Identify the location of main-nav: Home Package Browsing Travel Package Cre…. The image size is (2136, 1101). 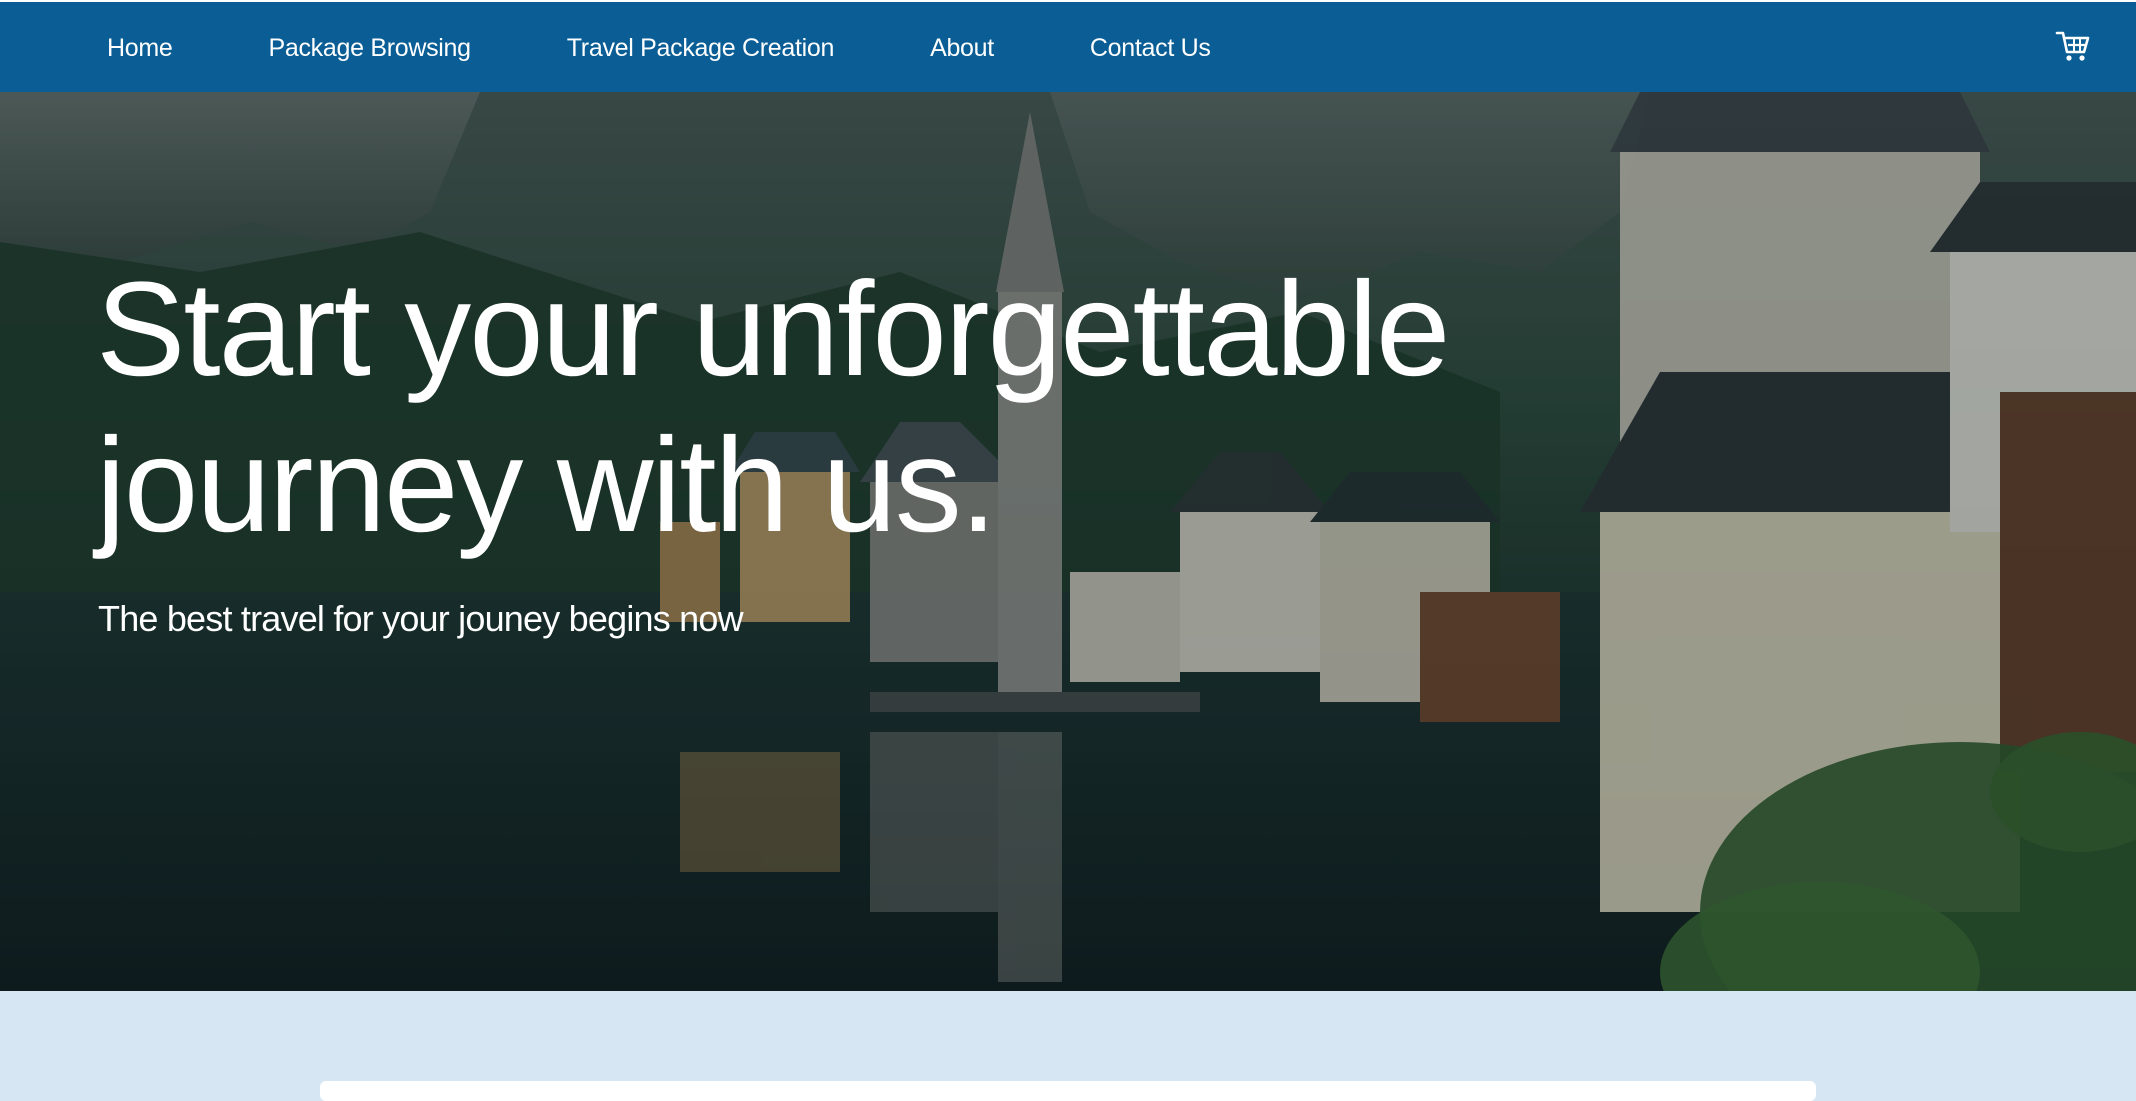
(659, 48).